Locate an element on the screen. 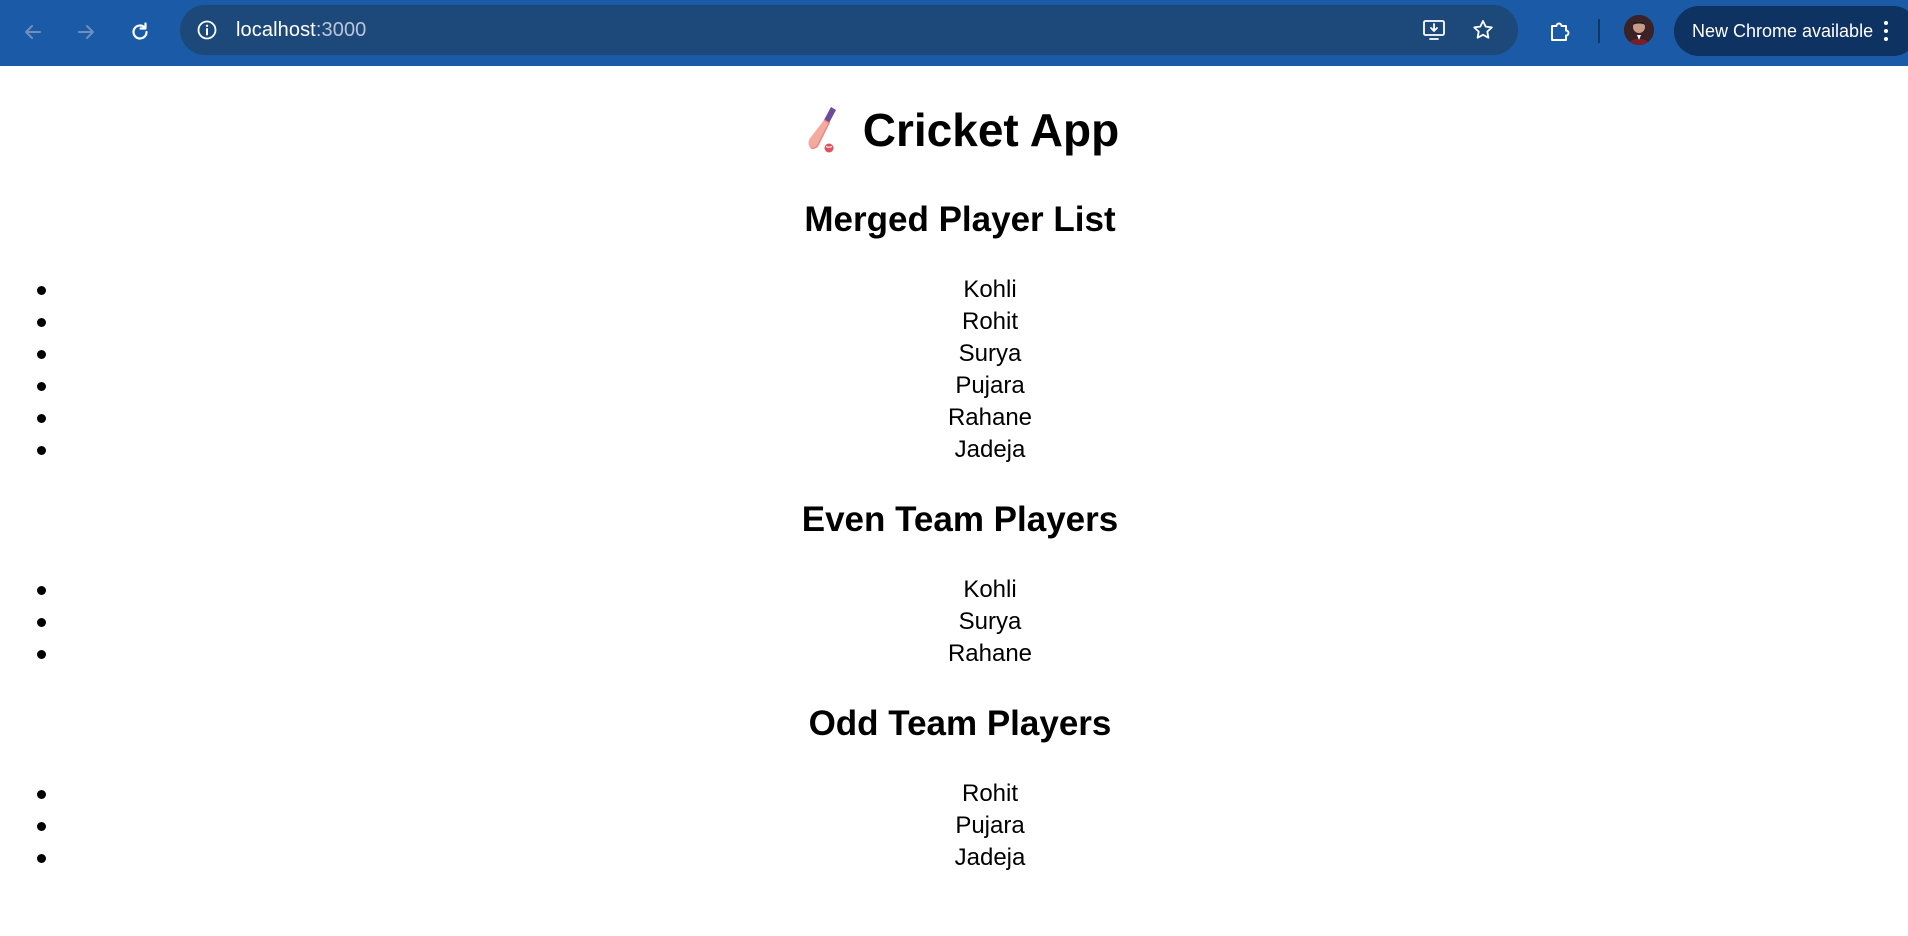 This screenshot has width=1908, height=936. address-bar: localhost:3000 is located at coordinates (849, 30).